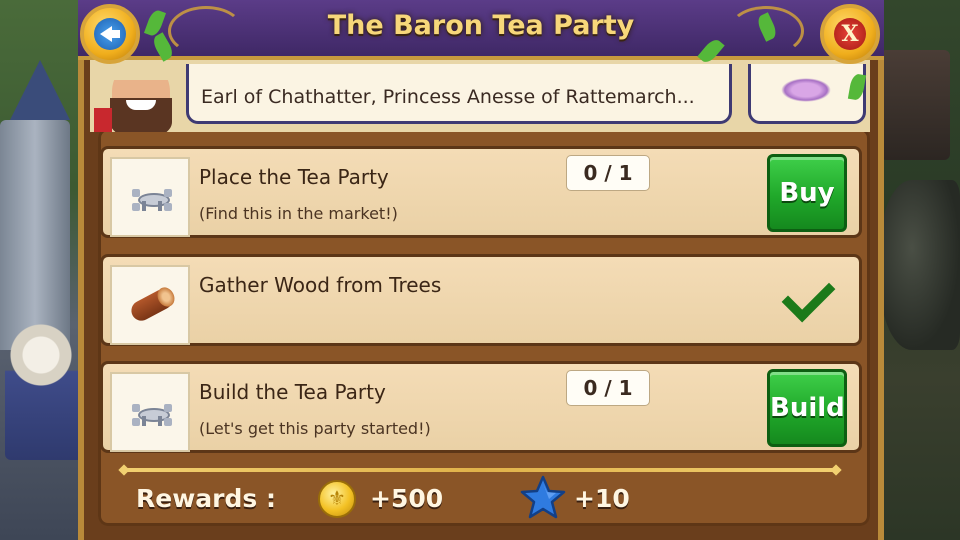 This screenshot has width=960, height=540. I want to click on task-title: Place the Tea Party, so click(294, 177).